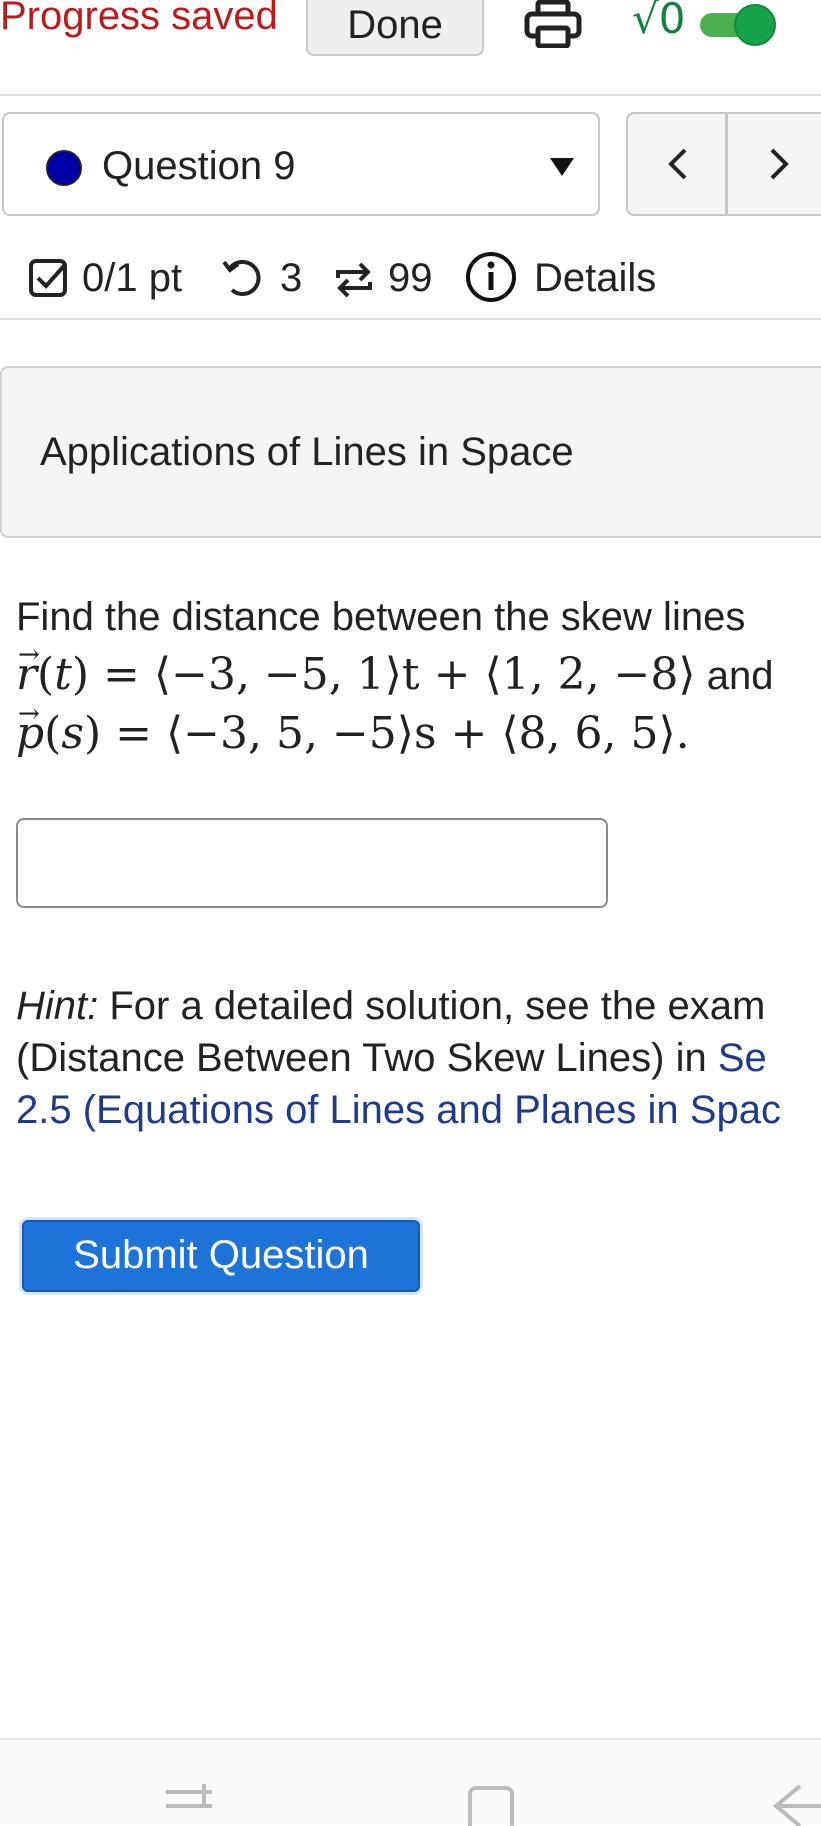 The width and height of the screenshot is (821, 1826). What do you see at coordinates (740, 676) in the screenshot?
I see `and-connector: and` at bounding box center [740, 676].